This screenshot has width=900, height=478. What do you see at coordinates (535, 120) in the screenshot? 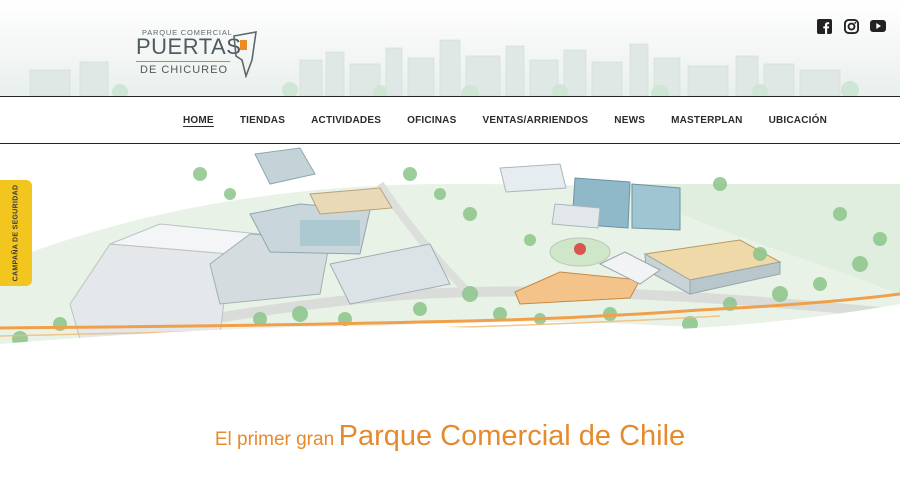
I see `nav-item-ventas-arriendos: VENTAS/ARRIENDOS` at bounding box center [535, 120].